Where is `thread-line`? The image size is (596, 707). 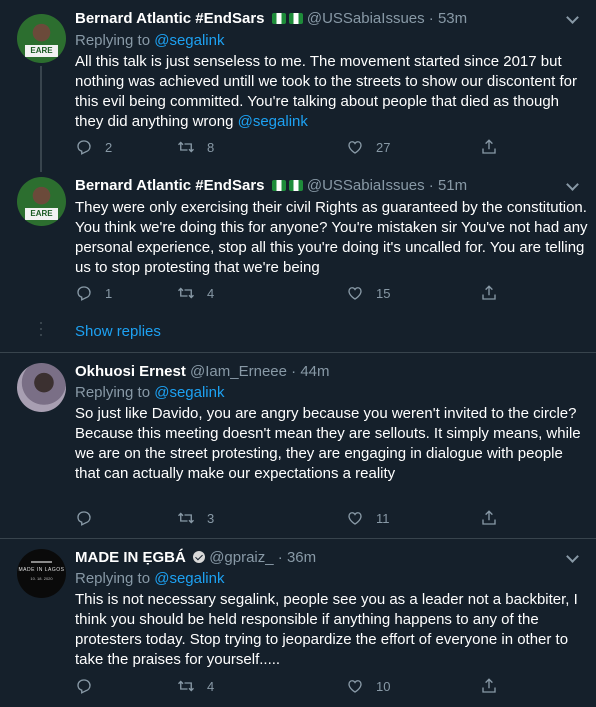 thread-line is located at coordinates (41, 119).